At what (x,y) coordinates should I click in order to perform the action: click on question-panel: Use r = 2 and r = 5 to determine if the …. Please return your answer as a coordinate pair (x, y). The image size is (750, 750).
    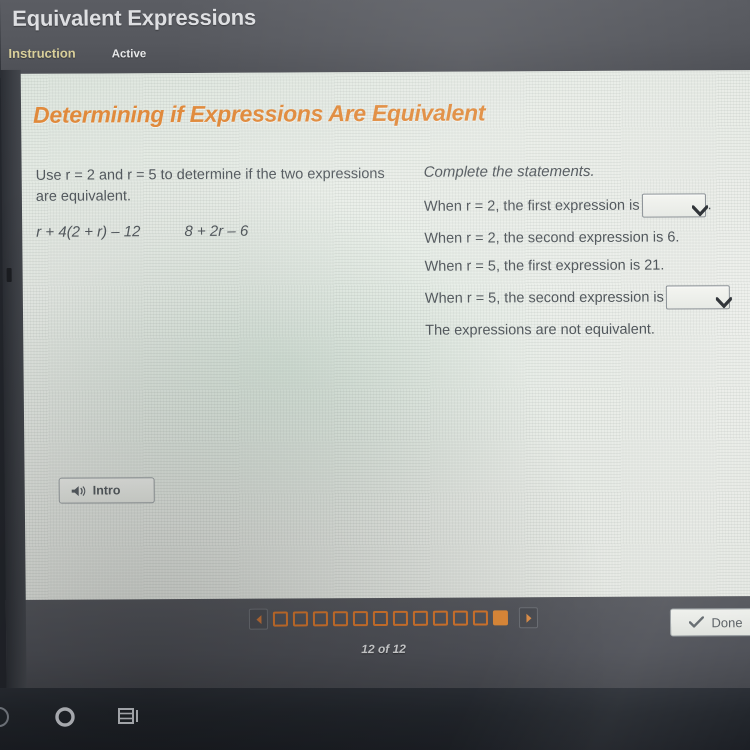
    Looking at the image, I should click on (227, 202).